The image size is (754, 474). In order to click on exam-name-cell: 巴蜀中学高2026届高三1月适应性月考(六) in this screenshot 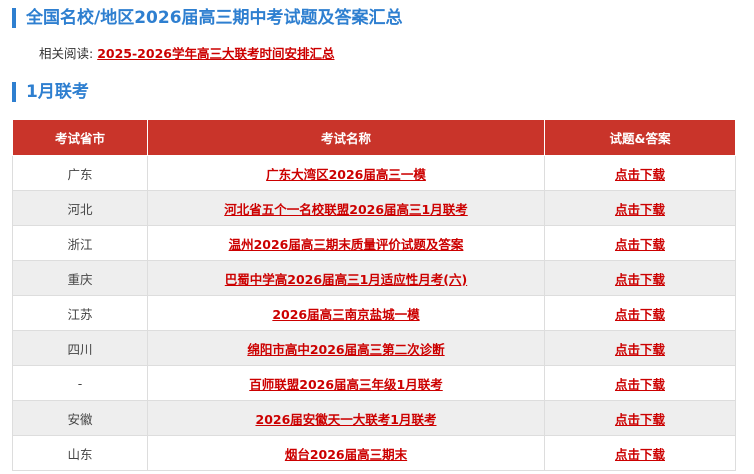, I will do `click(346, 278)`.